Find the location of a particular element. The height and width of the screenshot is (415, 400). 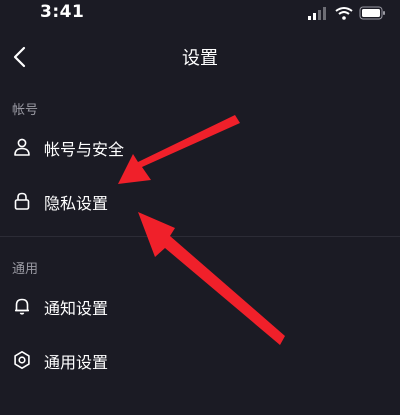

nav-bar: 设置 is located at coordinates (200, 56).